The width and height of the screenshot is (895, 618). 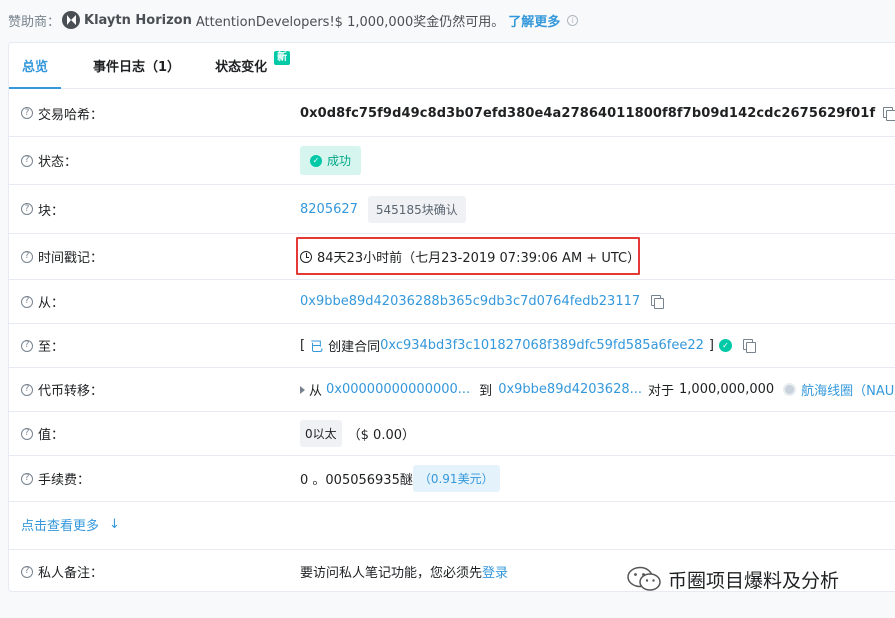 I want to click on status-label-group: ? 状态：, so click(x=49, y=160).